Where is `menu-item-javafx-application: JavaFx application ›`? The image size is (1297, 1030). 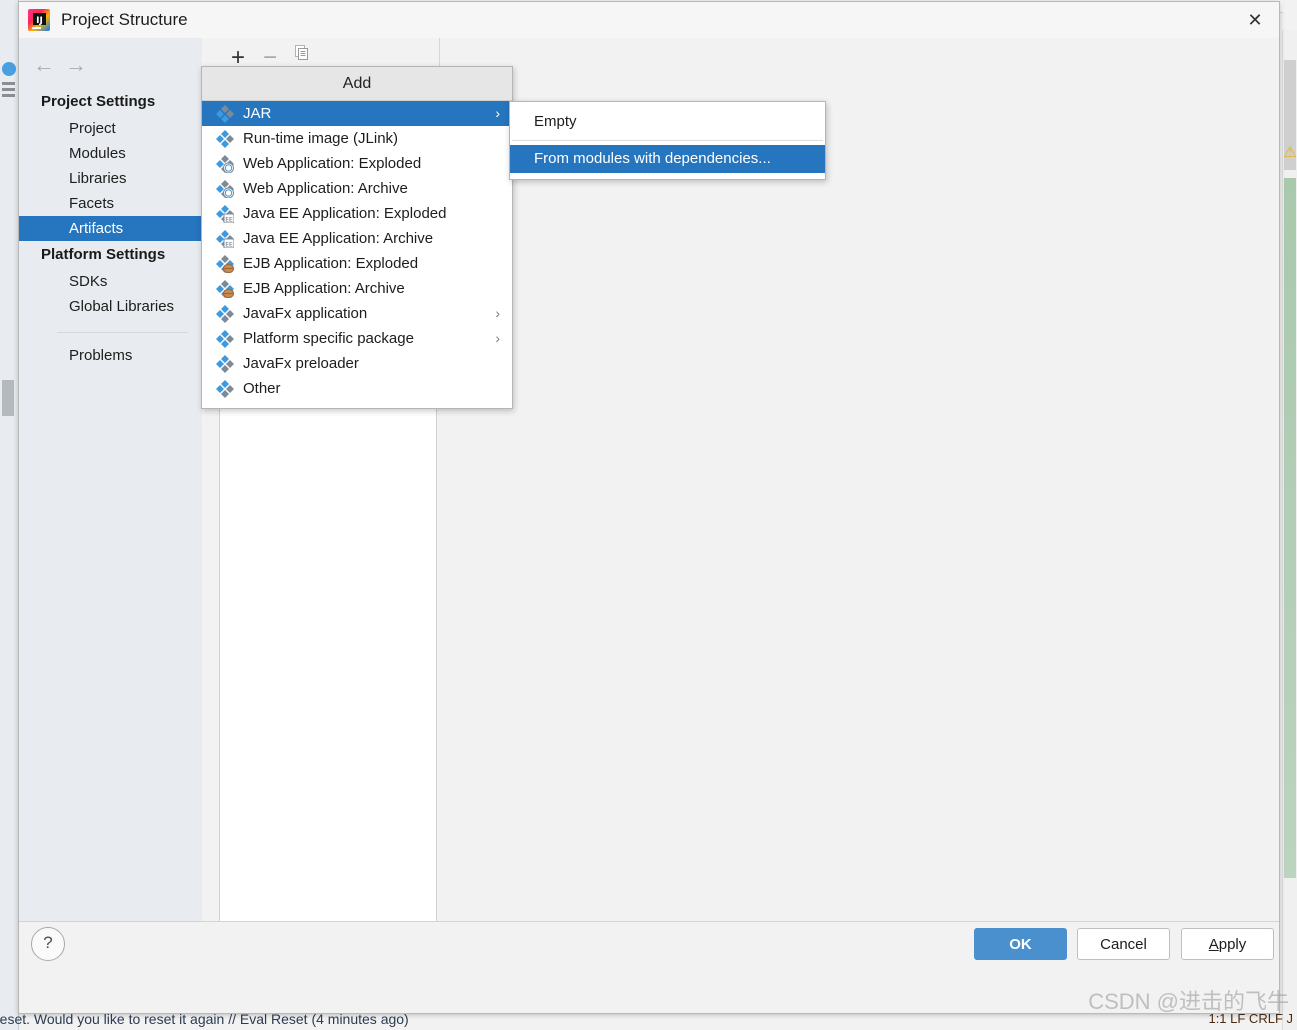 menu-item-javafx-application: JavaFx application › is located at coordinates (357, 313).